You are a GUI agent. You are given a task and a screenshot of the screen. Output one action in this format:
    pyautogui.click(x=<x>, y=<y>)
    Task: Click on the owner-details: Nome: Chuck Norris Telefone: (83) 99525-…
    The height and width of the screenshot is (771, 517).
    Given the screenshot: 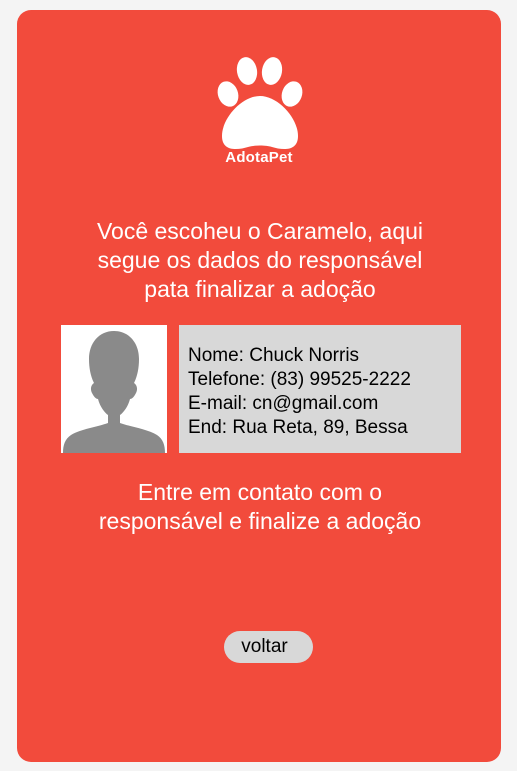 What is the action you would take?
    pyautogui.click(x=299, y=392)
    